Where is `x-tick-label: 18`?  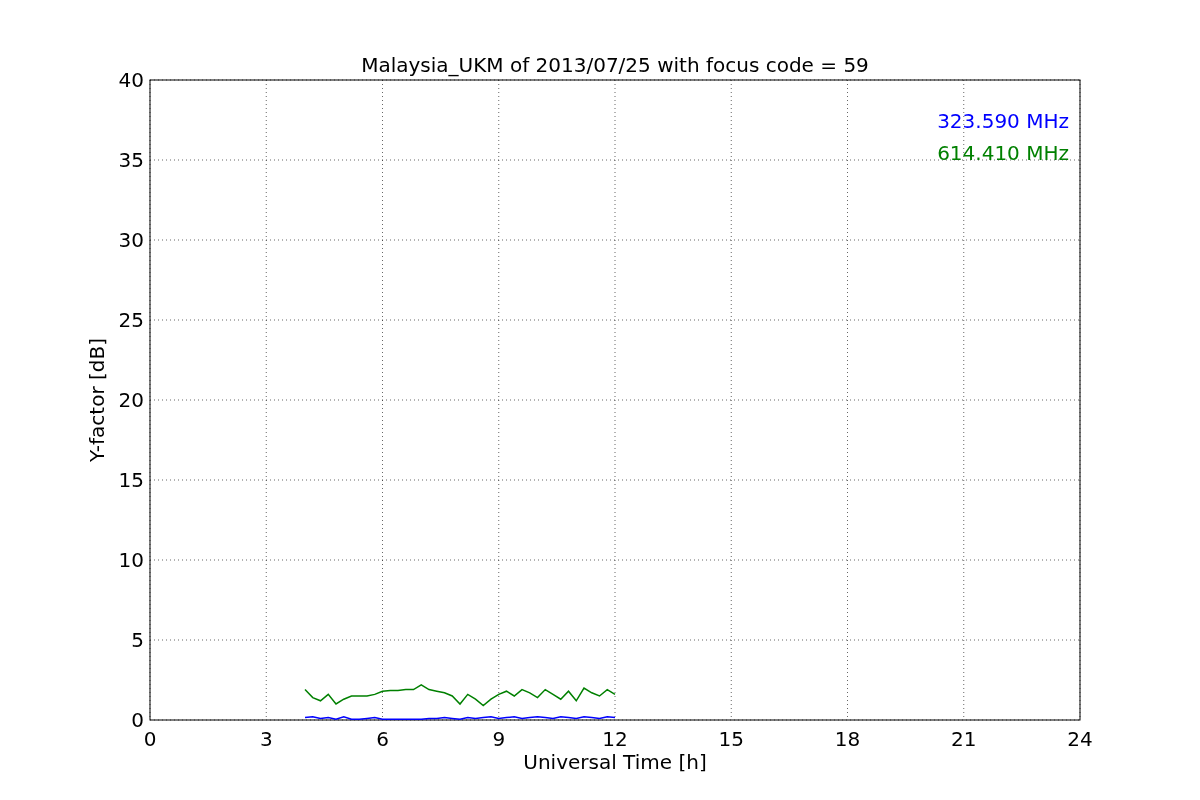
x-tick-label: 18 is located at coordinates (847, 739).